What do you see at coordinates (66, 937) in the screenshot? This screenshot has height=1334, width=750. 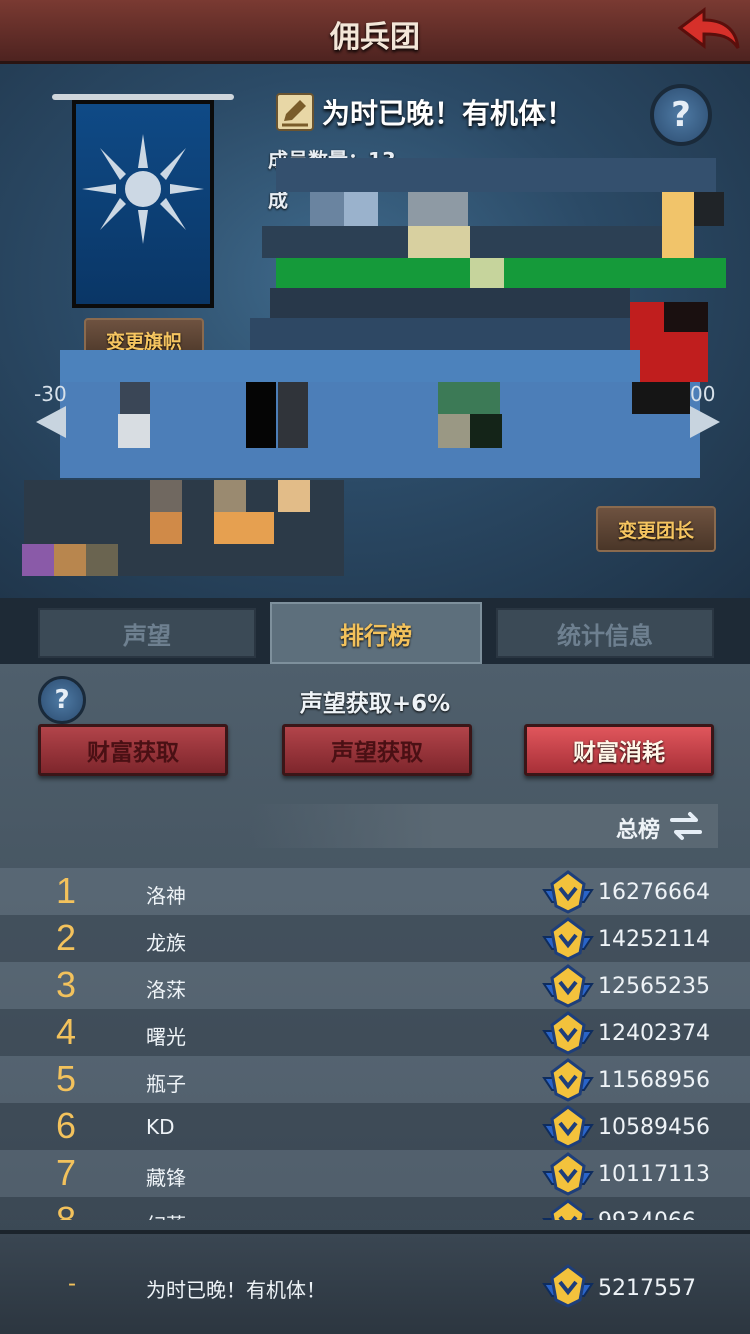 I see `rank-number: 2` at bounding box center [66, 937].